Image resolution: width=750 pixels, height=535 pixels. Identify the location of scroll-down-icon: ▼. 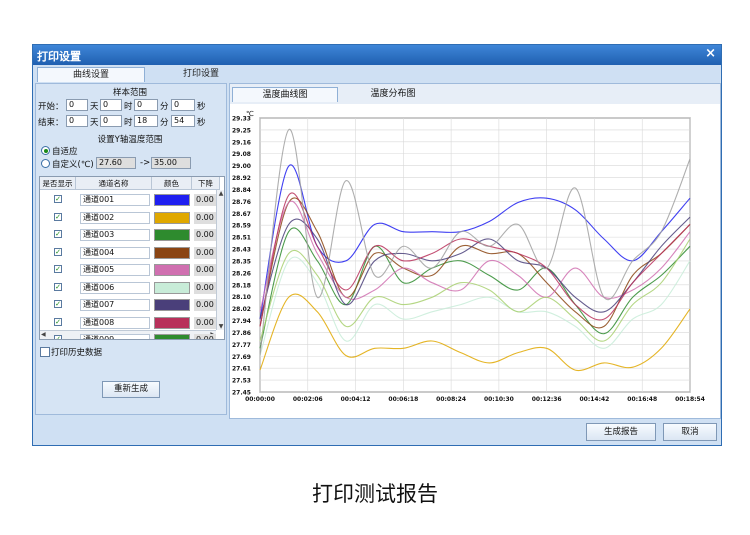
(220, 326).